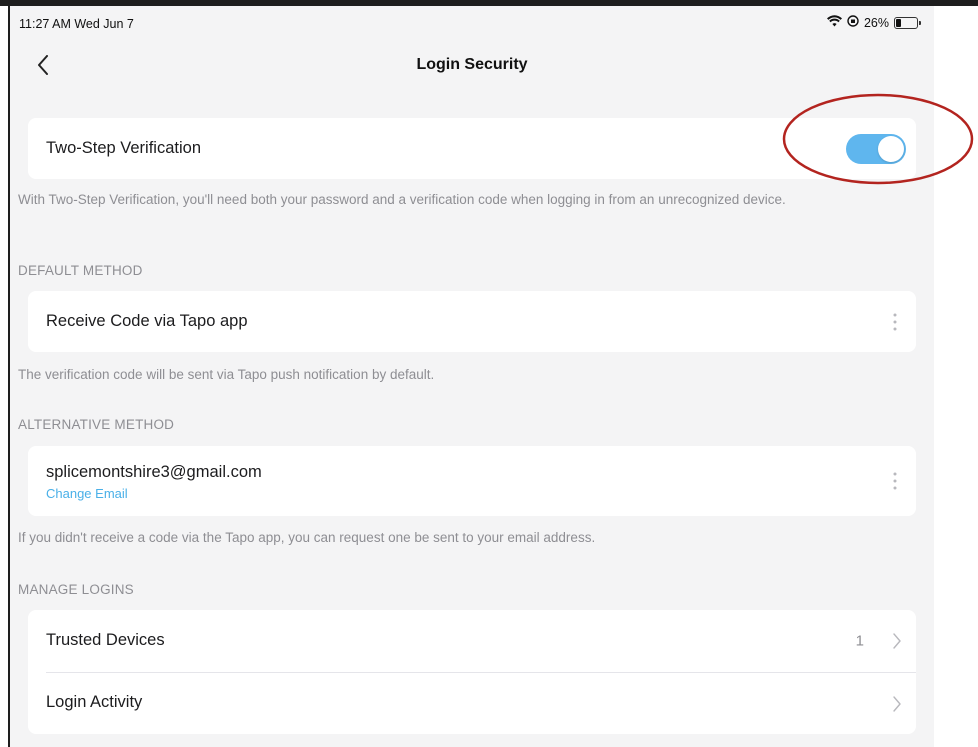  I want to click on status-indicators: 26%, so click(873, 22).